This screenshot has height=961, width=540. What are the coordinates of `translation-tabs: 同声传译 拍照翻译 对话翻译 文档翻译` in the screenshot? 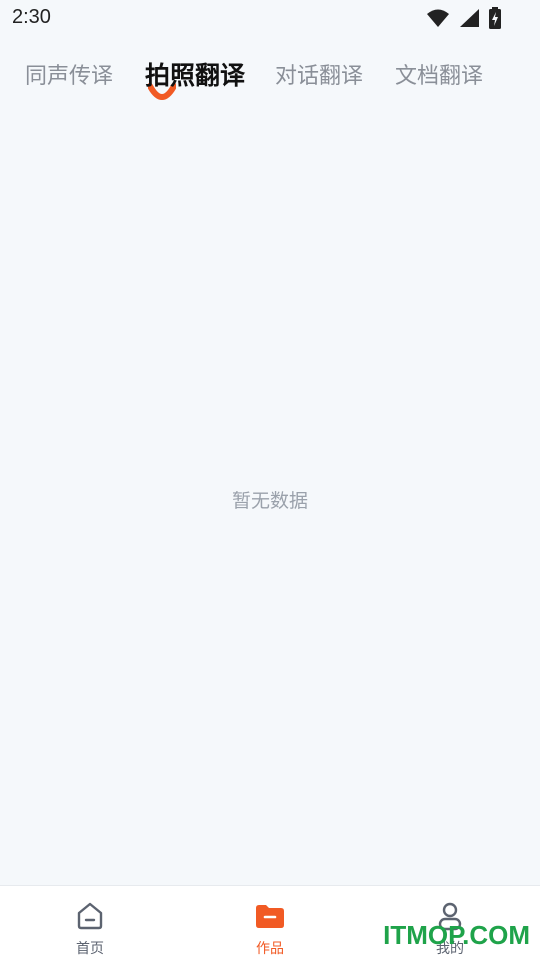 It's located at (270, 80).